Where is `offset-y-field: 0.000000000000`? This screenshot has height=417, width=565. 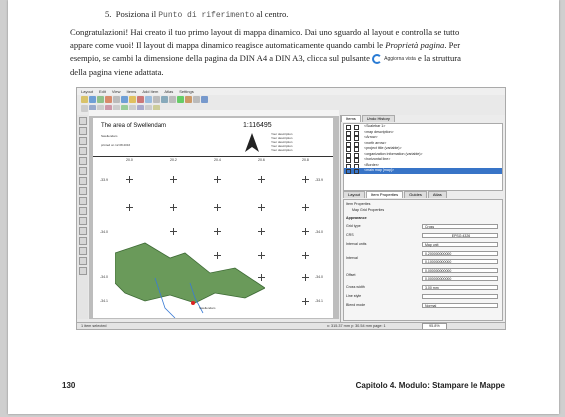 offset-y-field: 0.000000000000 is located at coordinates (460, 278).